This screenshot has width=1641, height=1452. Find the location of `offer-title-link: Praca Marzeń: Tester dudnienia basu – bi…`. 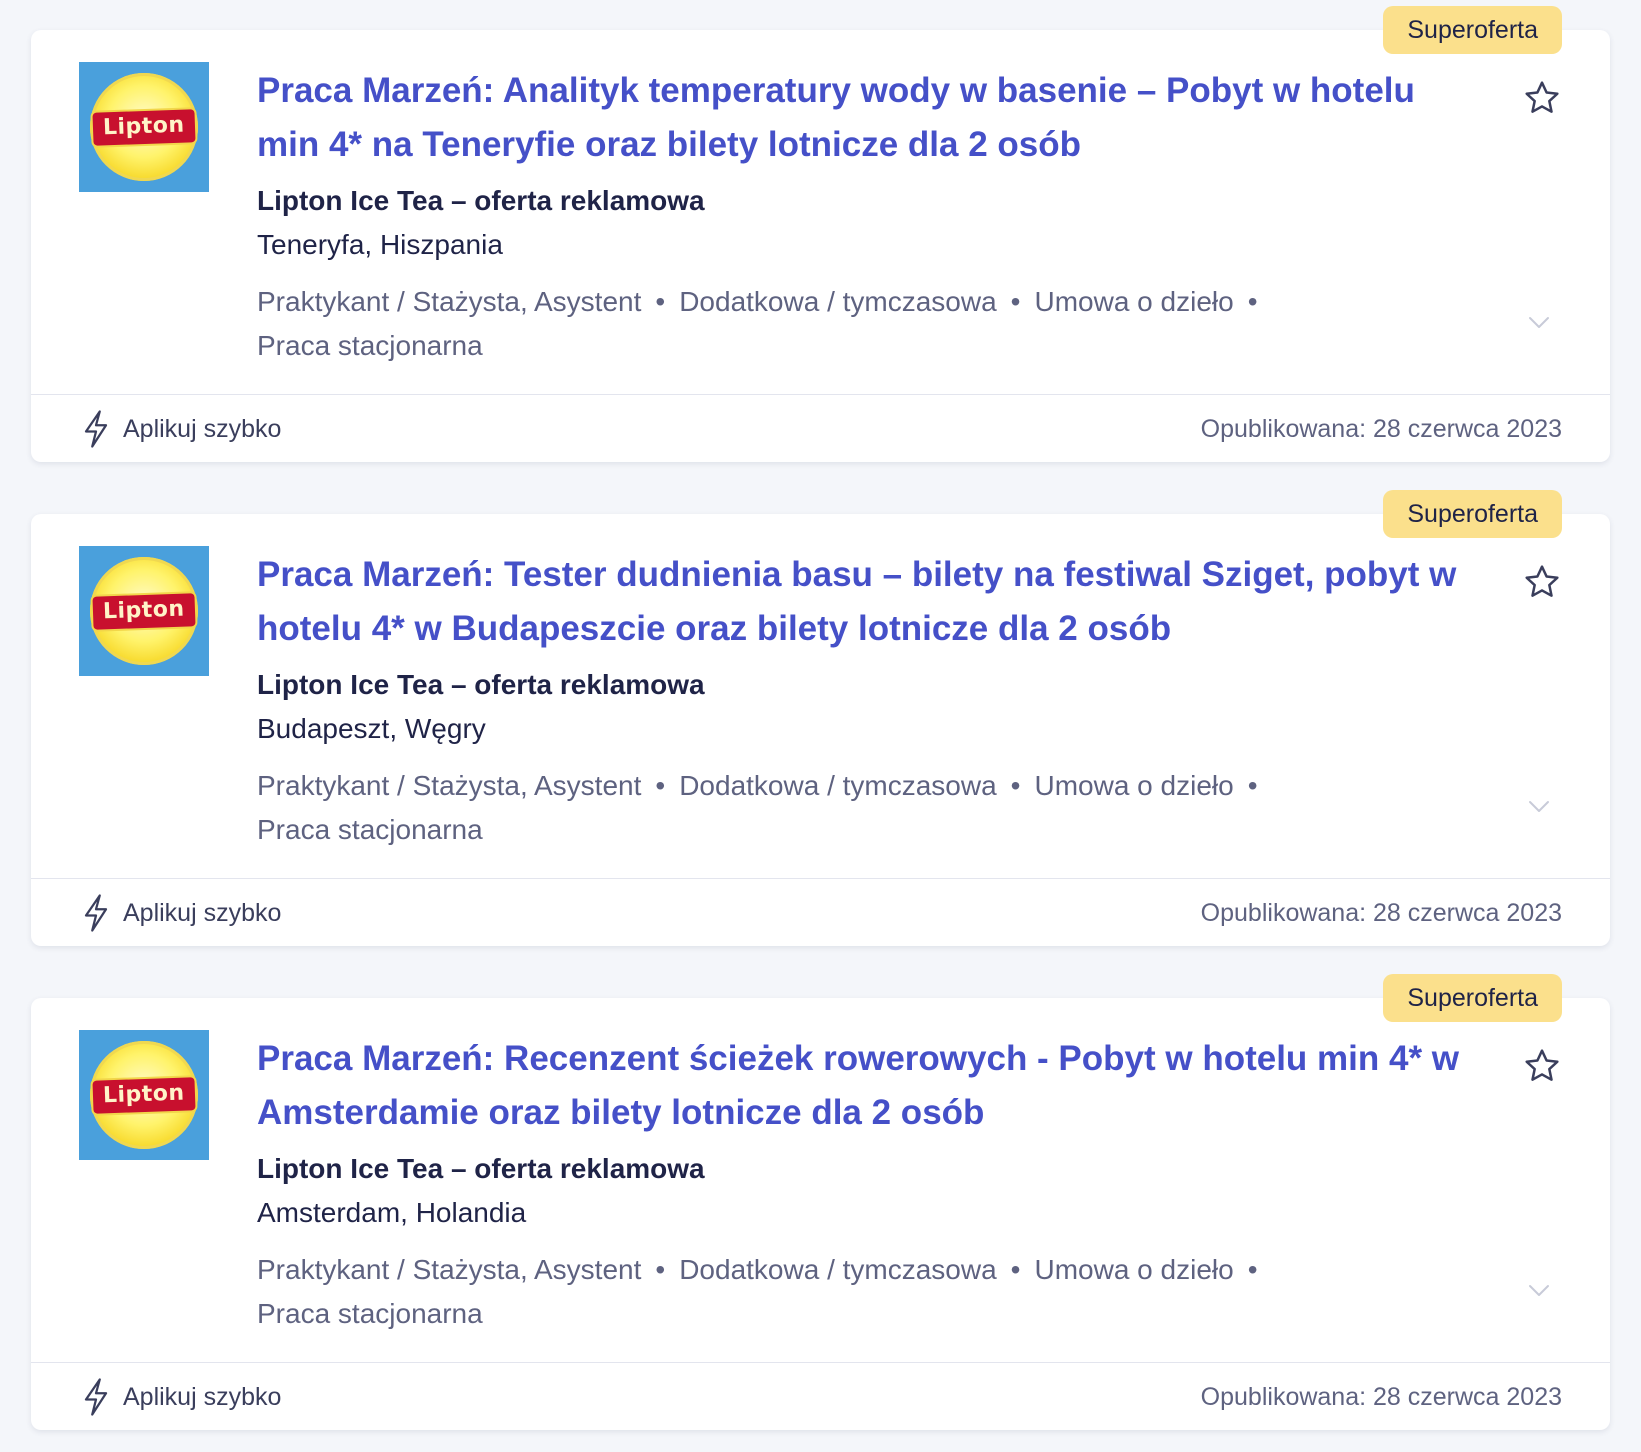

offer-title-link: Praca Marzeń: Tester dudnienia basu – bi… is located at coordinates (862, 602).